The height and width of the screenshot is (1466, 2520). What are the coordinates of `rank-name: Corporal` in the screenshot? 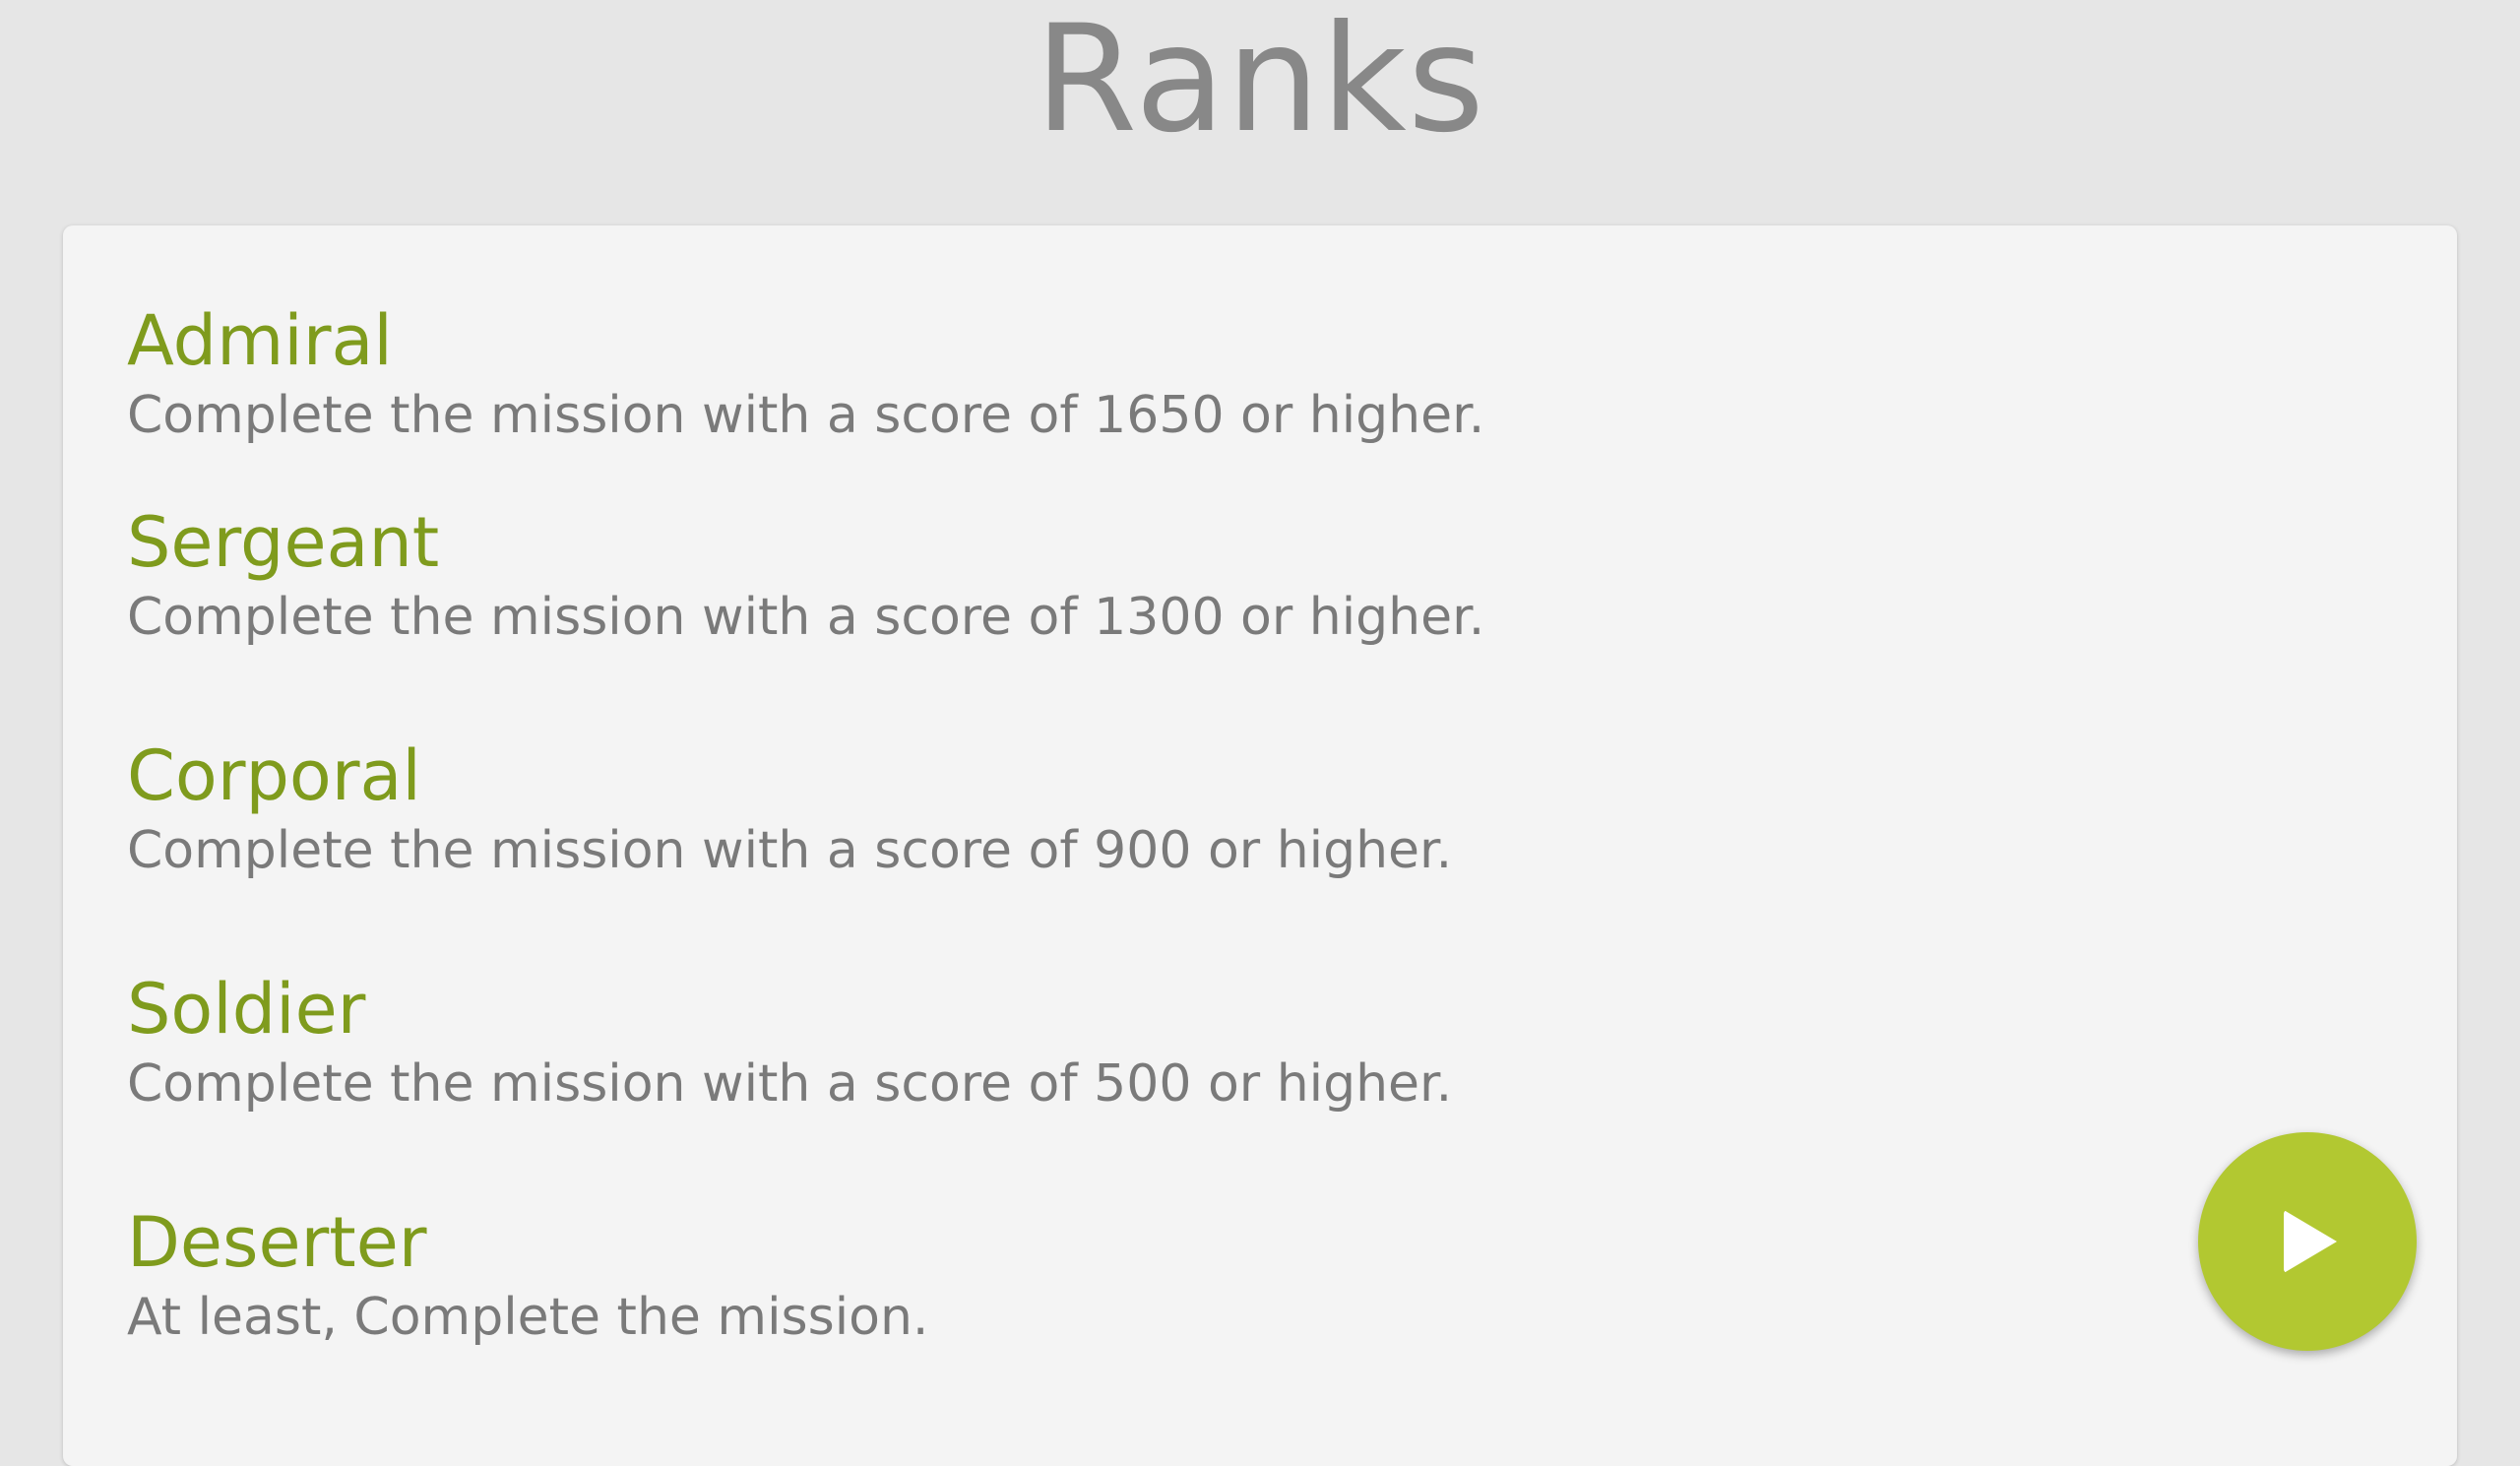 It's located at (274, 775).